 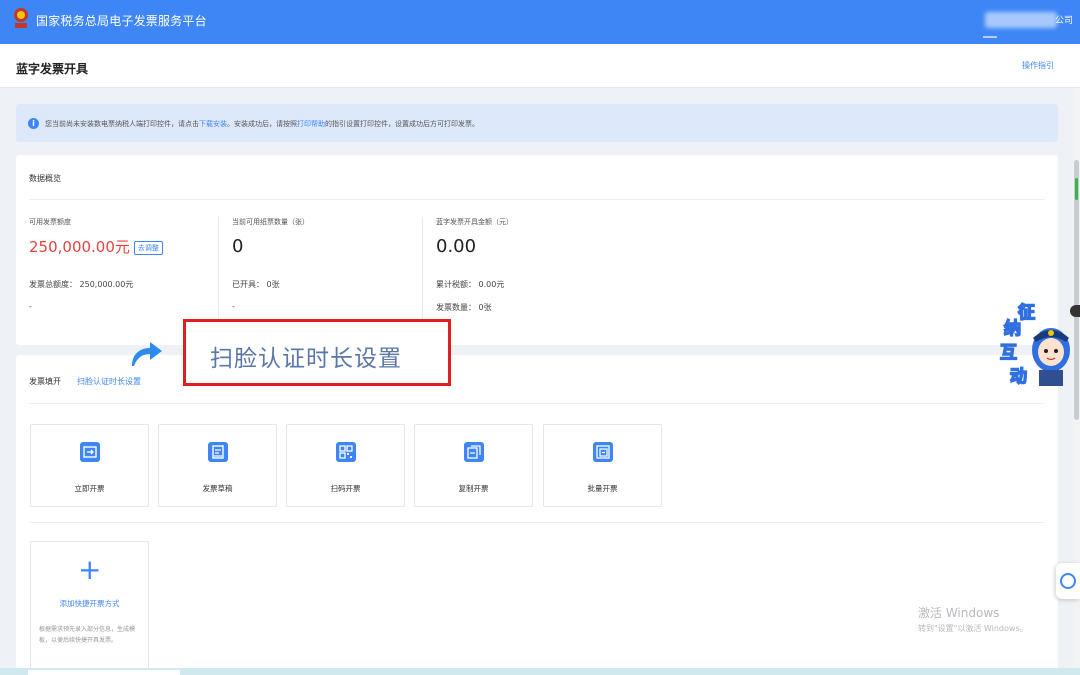 What do you see at coordinates (464, 307) in the screenshot?
I see `invoice-count: 发票数量： 0张` at bounding box center [464, 307].